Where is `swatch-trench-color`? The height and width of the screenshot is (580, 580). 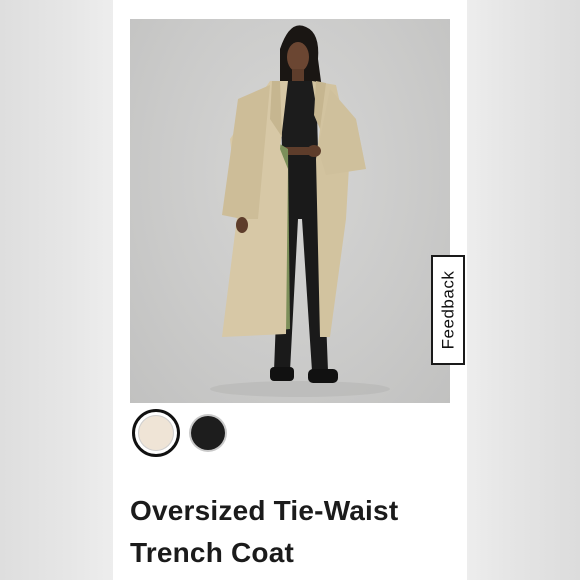
swatch-trench-color is located at coordinates (156, 433).